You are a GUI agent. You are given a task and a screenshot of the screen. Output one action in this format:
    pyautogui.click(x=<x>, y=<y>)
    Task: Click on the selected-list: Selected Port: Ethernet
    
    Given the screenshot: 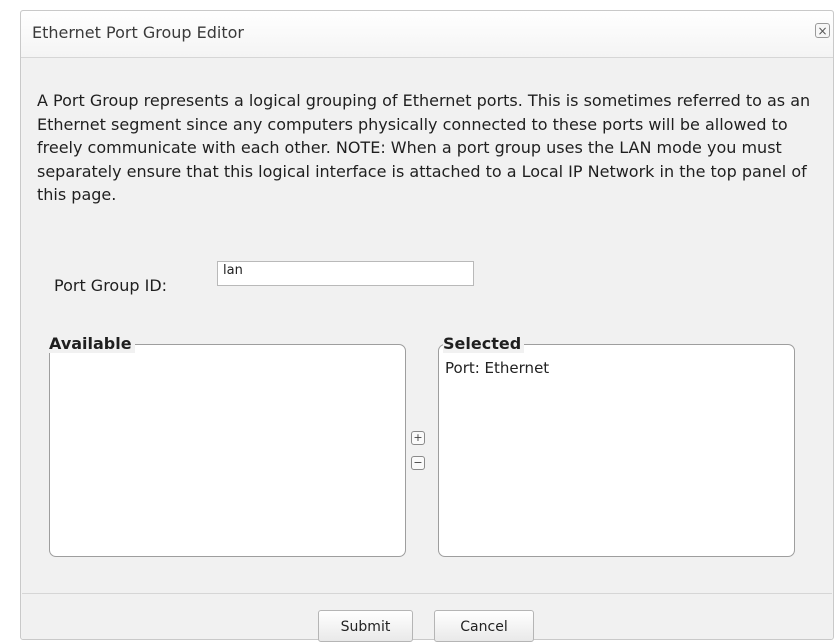 What is the action you would take?
    pyautogui.click(x=616, y=446)
    